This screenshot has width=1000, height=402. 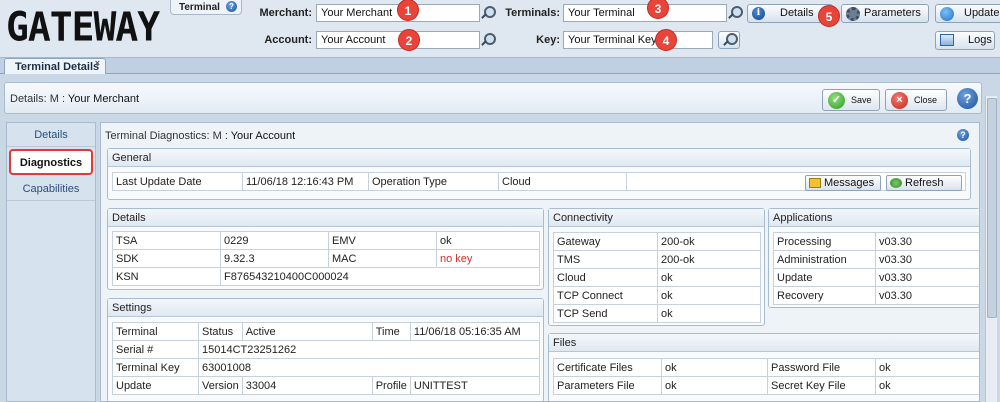 I want to click on terminal-chip-label: Terminal, so click(x=199, y=7).